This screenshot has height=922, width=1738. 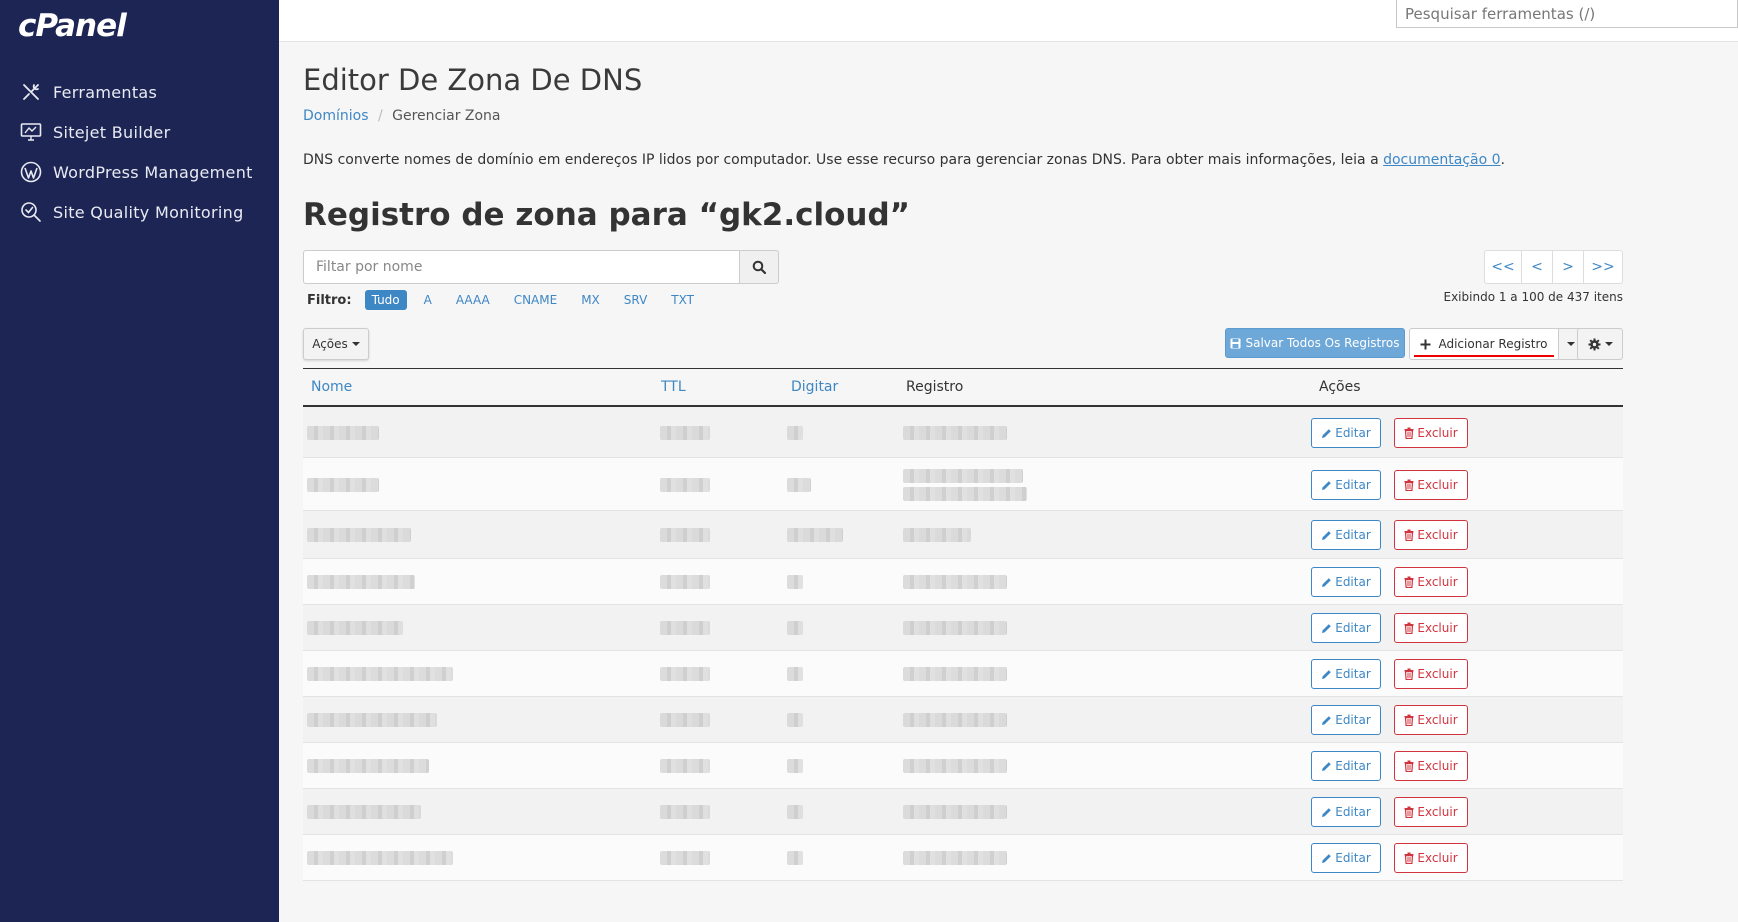 What do you see at coordinates (814, 387) in the screenshot?
I see `column-header-type: Digitar` at bounding box center [814, 387].